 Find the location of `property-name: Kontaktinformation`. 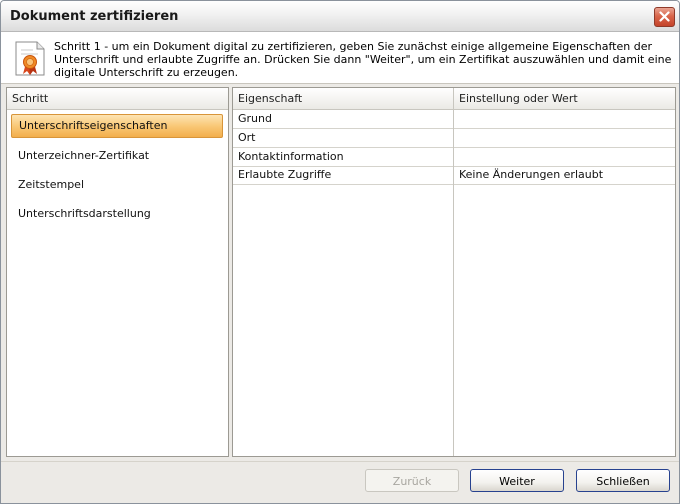

property-name: Kontaktinformation is located at coordinates (291, 156).